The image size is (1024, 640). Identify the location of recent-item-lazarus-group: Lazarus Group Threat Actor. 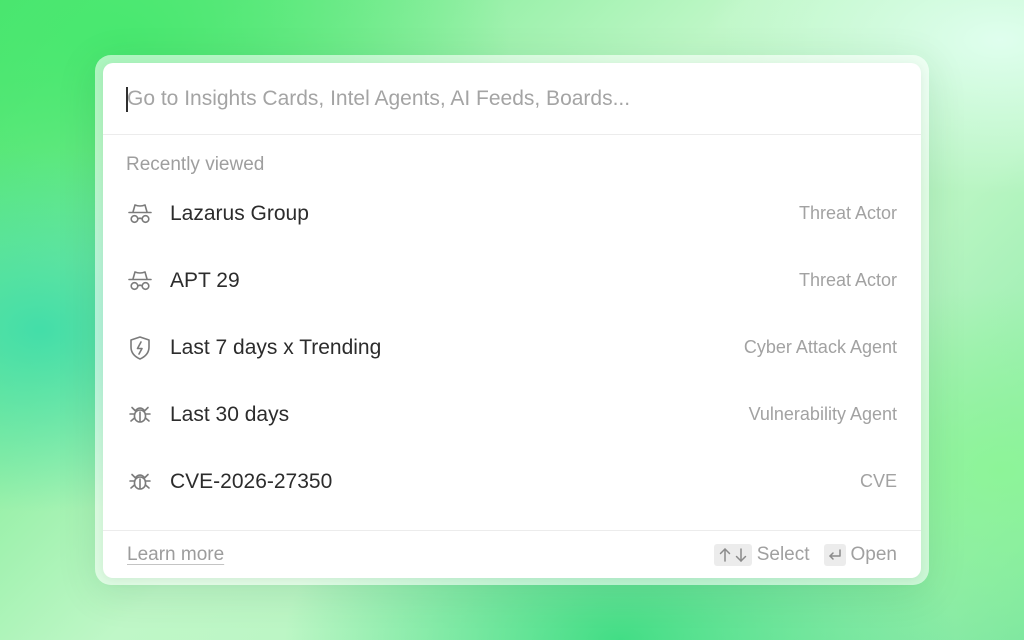
(512, 213).